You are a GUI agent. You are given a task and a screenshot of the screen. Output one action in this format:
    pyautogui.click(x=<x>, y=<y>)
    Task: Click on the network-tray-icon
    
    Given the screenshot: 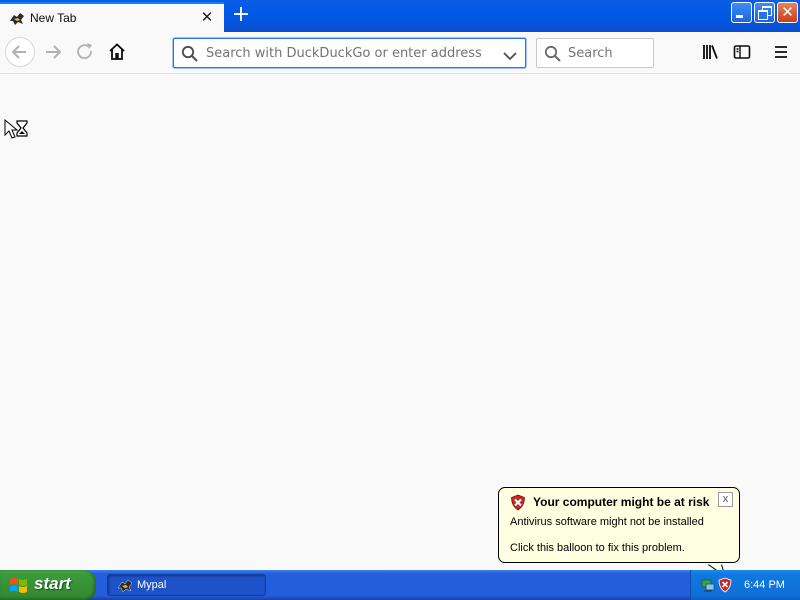 What is the action you would take?
    pyautogui.click(x=708, y=587)
    